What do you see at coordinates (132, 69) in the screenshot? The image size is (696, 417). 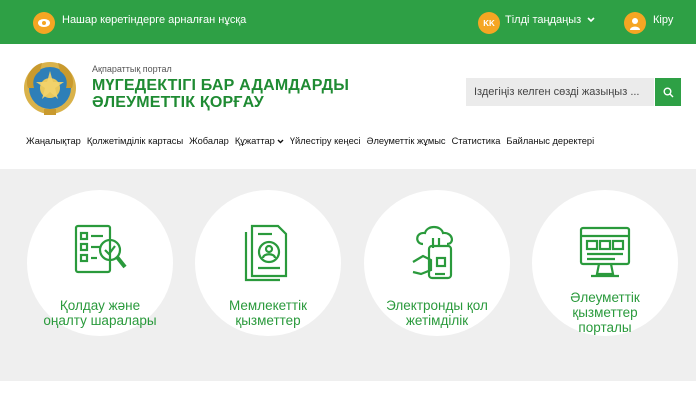 I see `portal-subtitle: Ақпараттық портал` at bounding box center [132, 69].